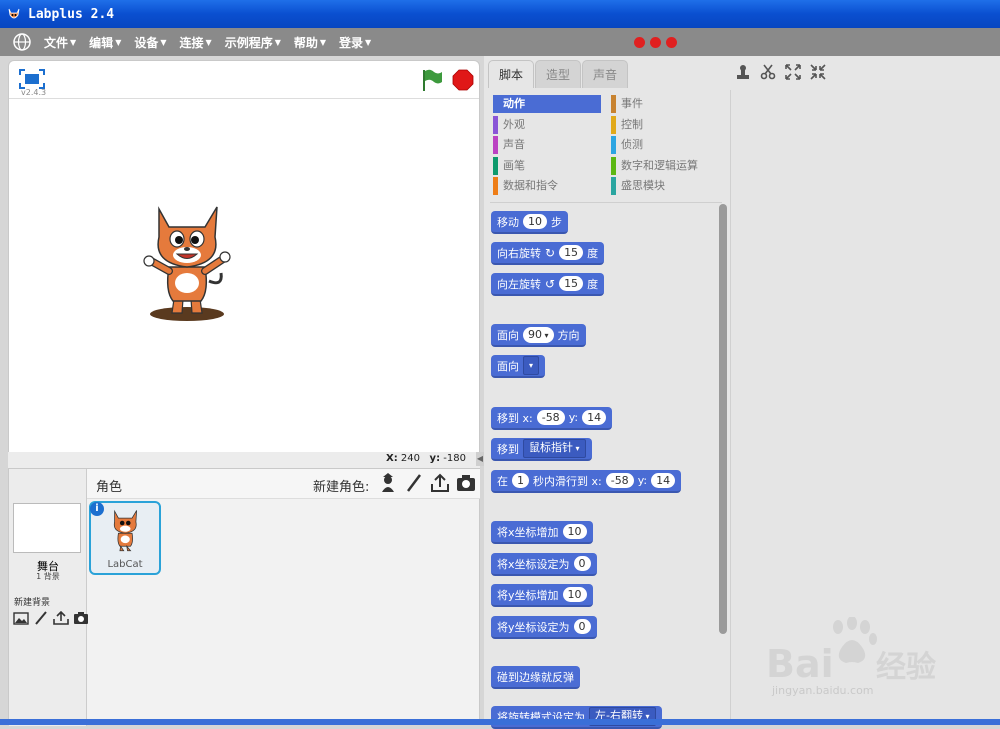 This screenshot has width=1000, height=729. I want to click on block-turn-right: 向右旋转 ↻ 15 度, so click(548, 253).